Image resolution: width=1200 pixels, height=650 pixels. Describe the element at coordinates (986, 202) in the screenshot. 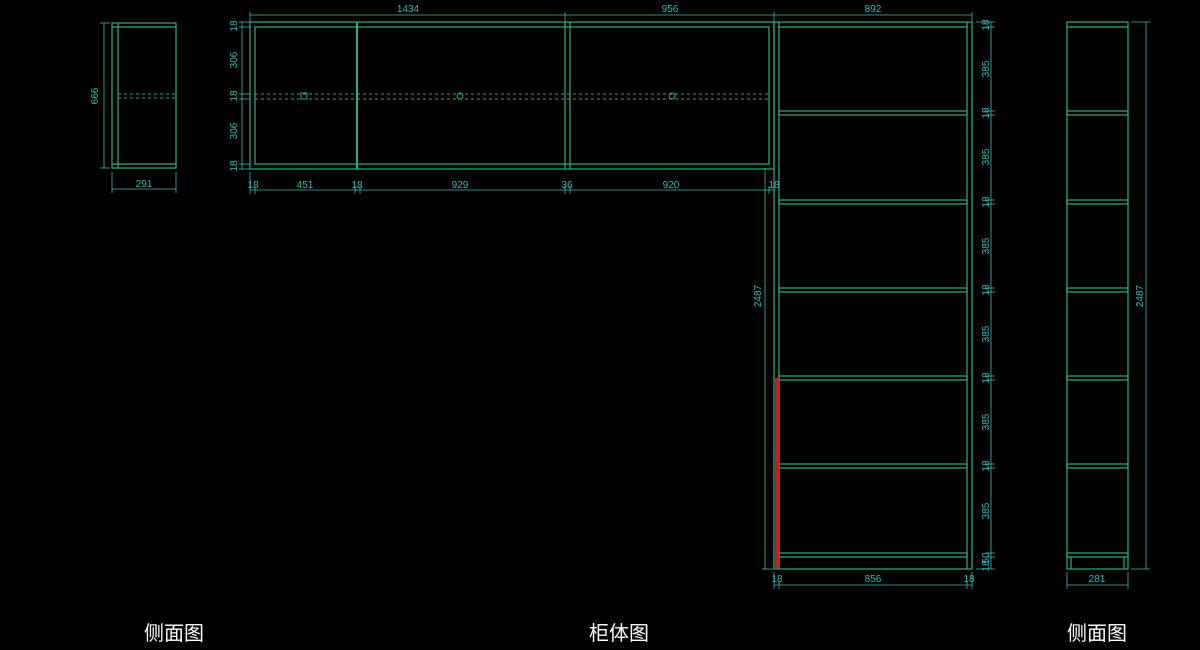

I see `tall-right-height-5: 18` at that location.